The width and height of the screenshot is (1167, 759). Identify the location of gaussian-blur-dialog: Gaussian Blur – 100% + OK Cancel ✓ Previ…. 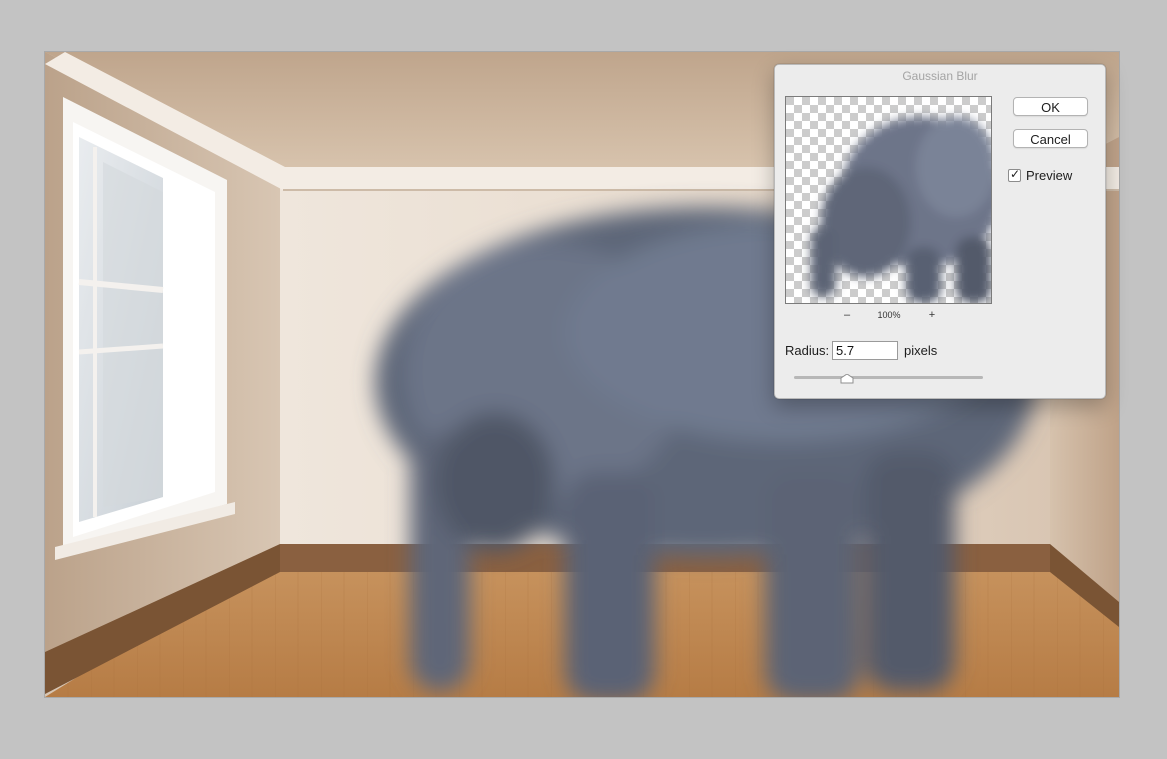
(940, 231).